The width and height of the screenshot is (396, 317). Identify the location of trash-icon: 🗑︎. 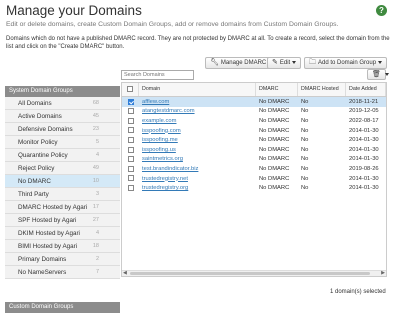
(376, 74).